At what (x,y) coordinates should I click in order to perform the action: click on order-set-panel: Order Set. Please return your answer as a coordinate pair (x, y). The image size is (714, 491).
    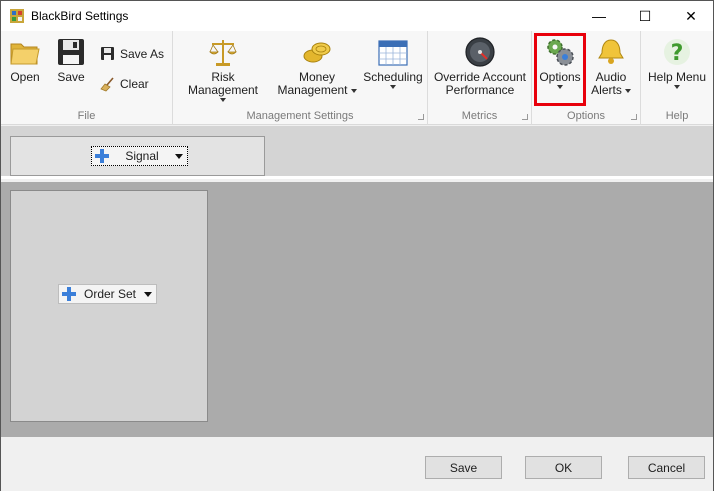
    Looking at the image, I should click on (109, 306).